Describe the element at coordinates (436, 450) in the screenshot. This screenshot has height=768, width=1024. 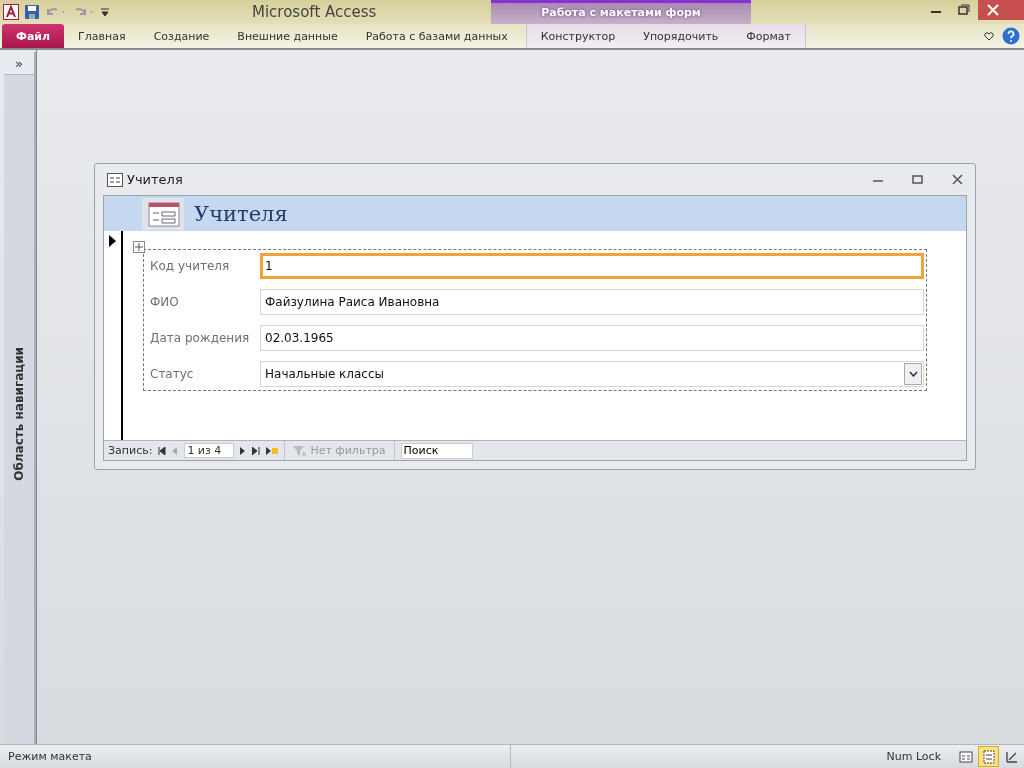
I see `search-field: Поиск` at that location.